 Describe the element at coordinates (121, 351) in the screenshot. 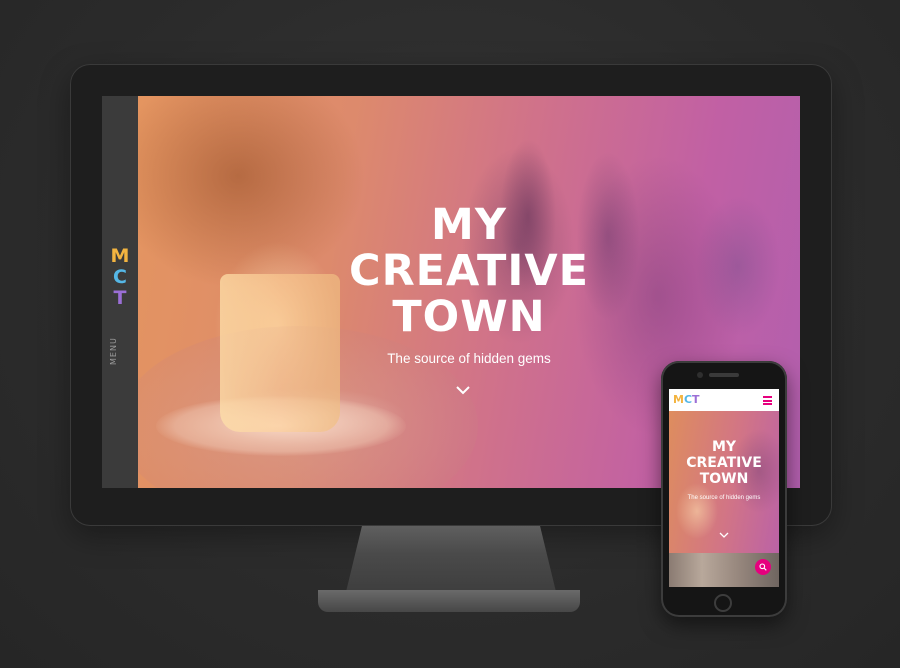

I see `menu-button: MENU` at that location.